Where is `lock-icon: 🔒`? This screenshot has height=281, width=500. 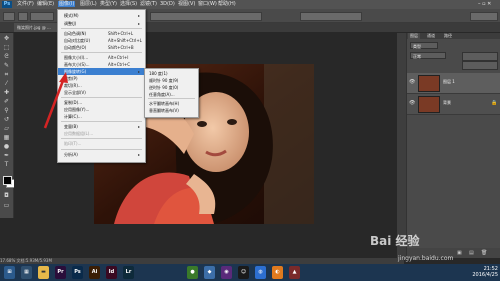 lock-icon: 🔒 is located at coordinates (494, 103).